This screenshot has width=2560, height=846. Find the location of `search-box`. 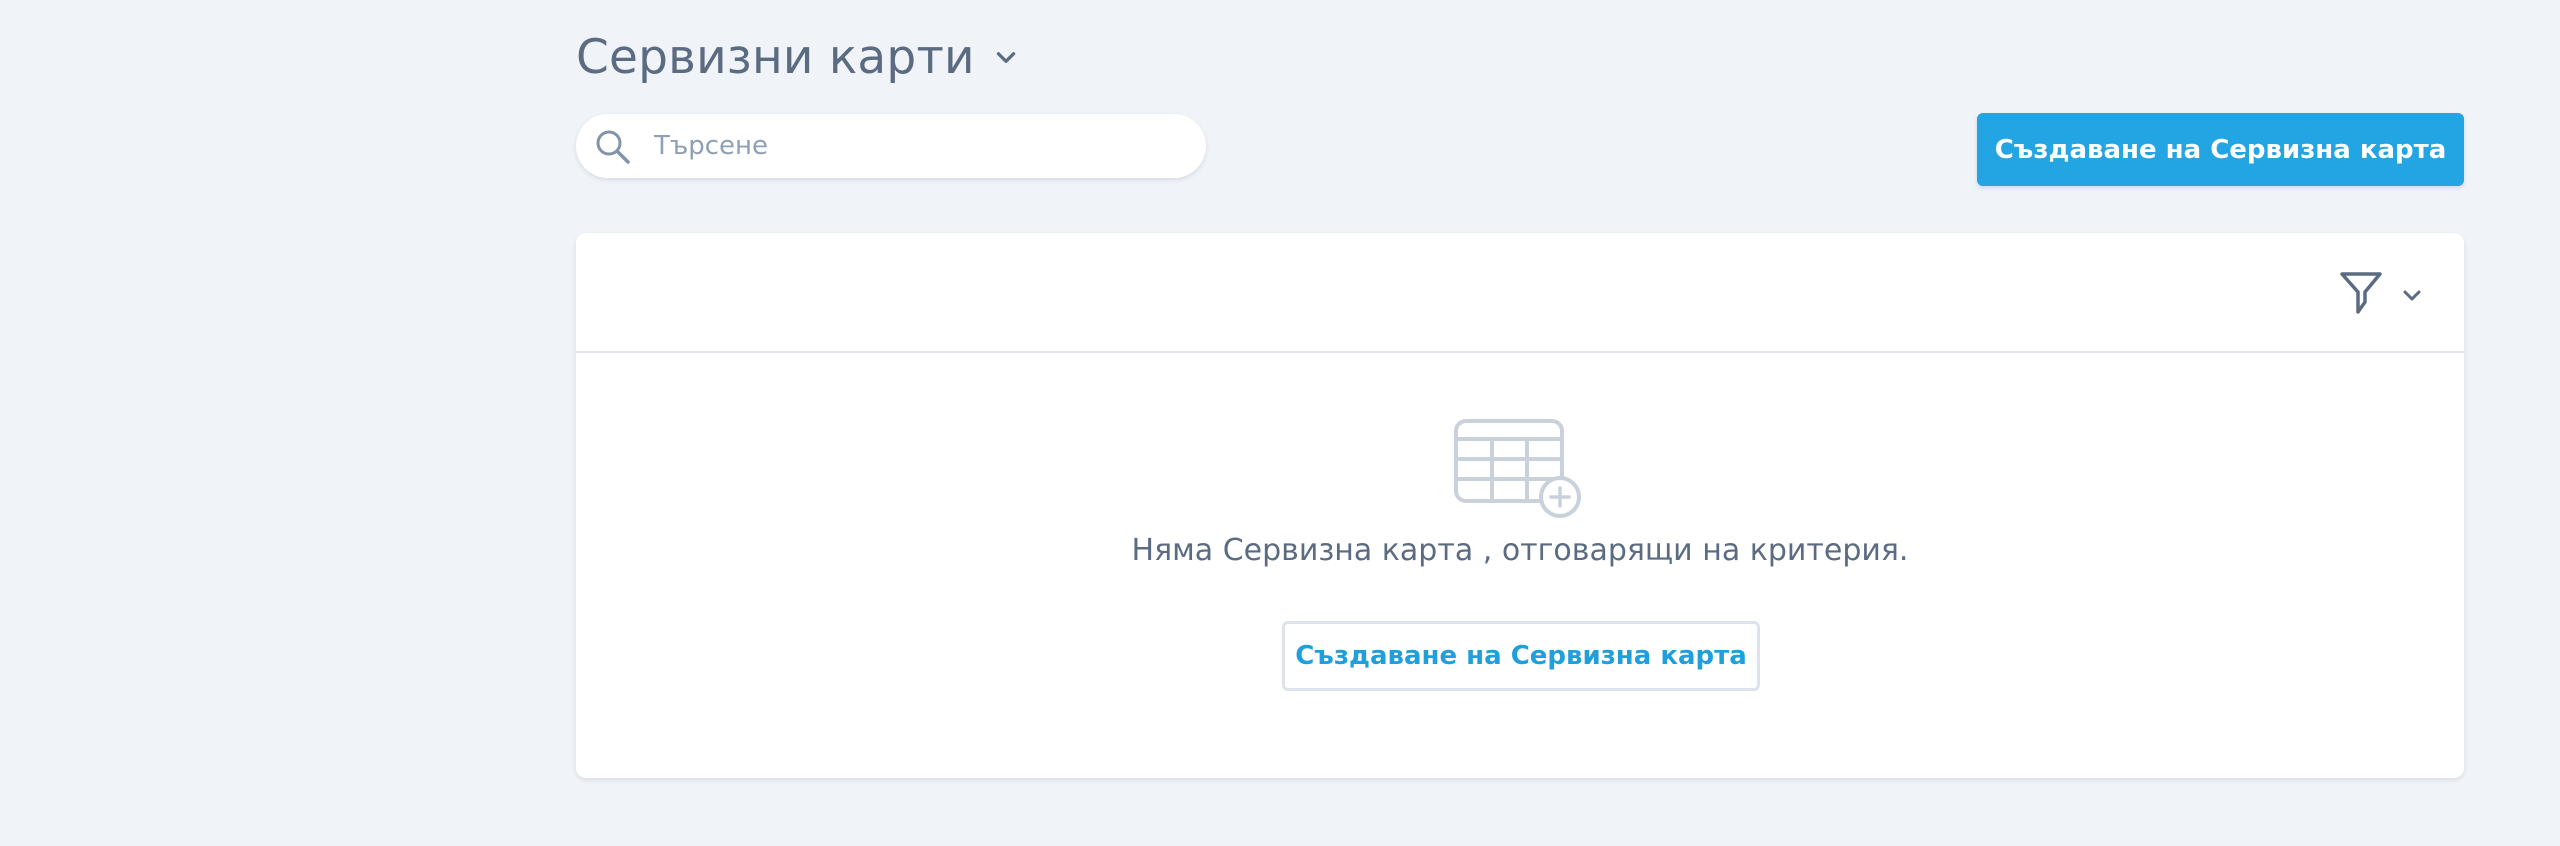

search-box is located at coordinates (891, 146).